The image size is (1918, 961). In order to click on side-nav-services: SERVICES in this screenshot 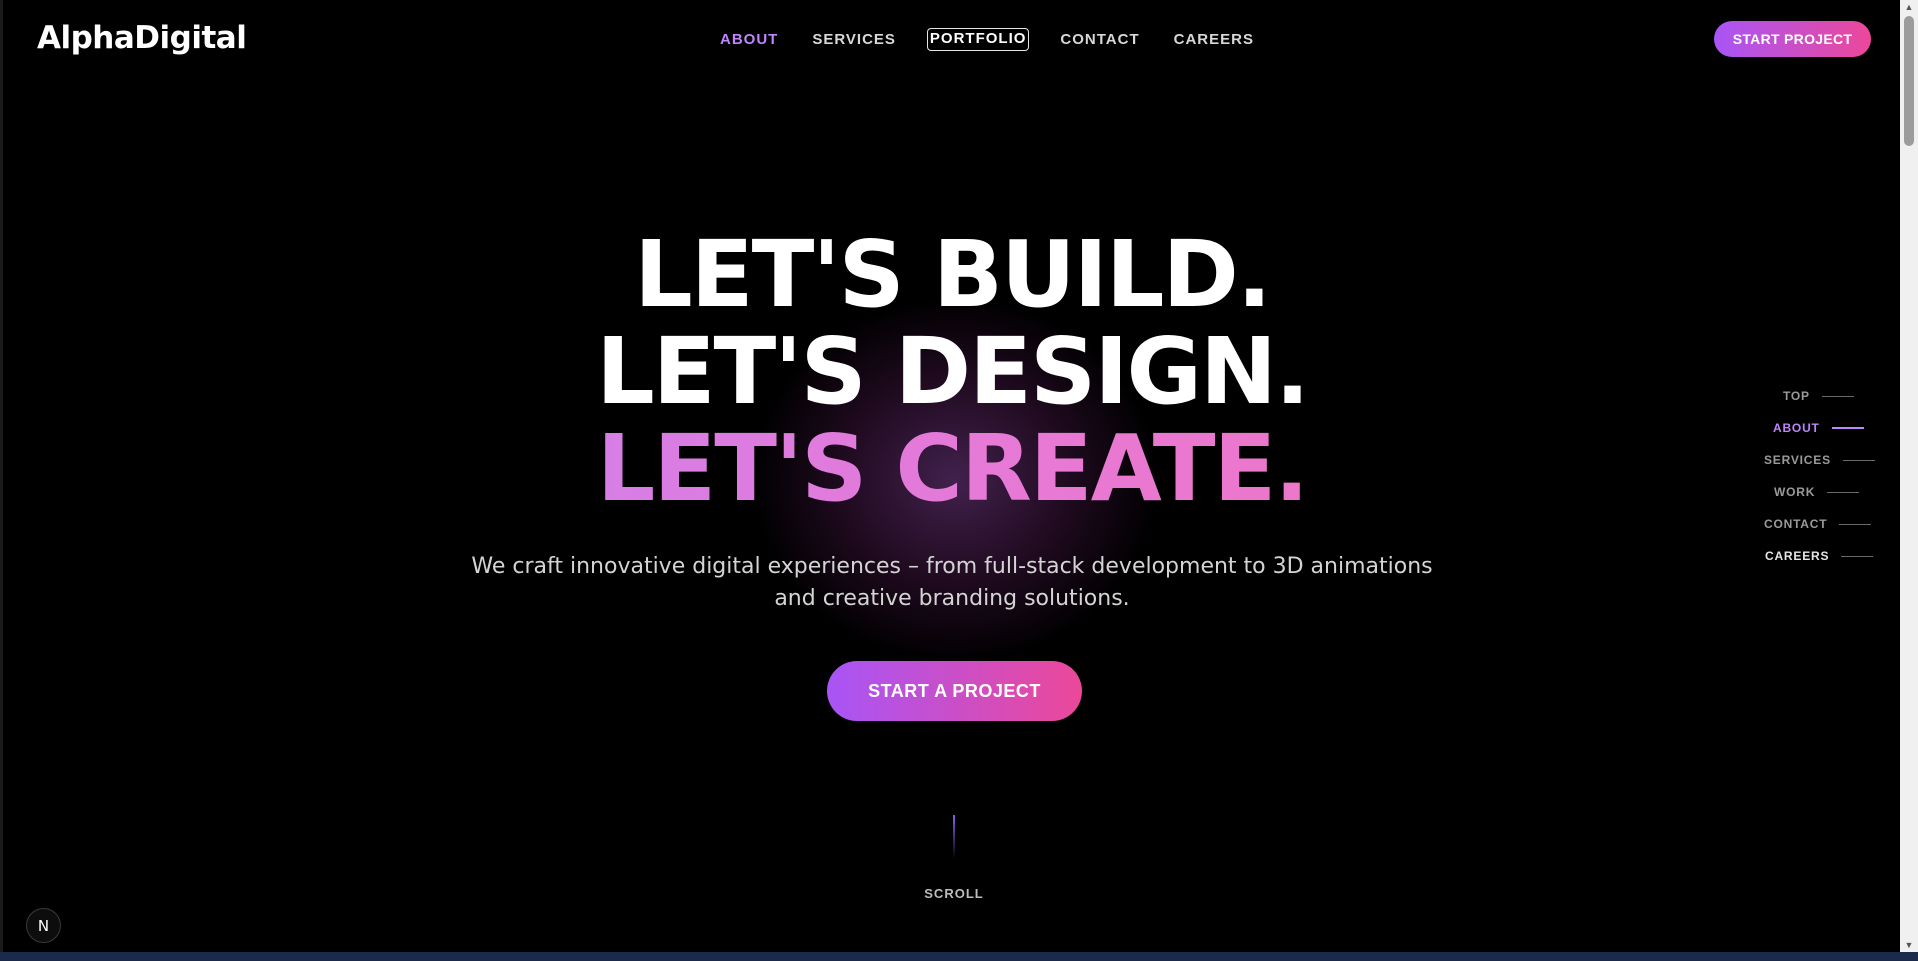, I will do `click(1819, 460)`.